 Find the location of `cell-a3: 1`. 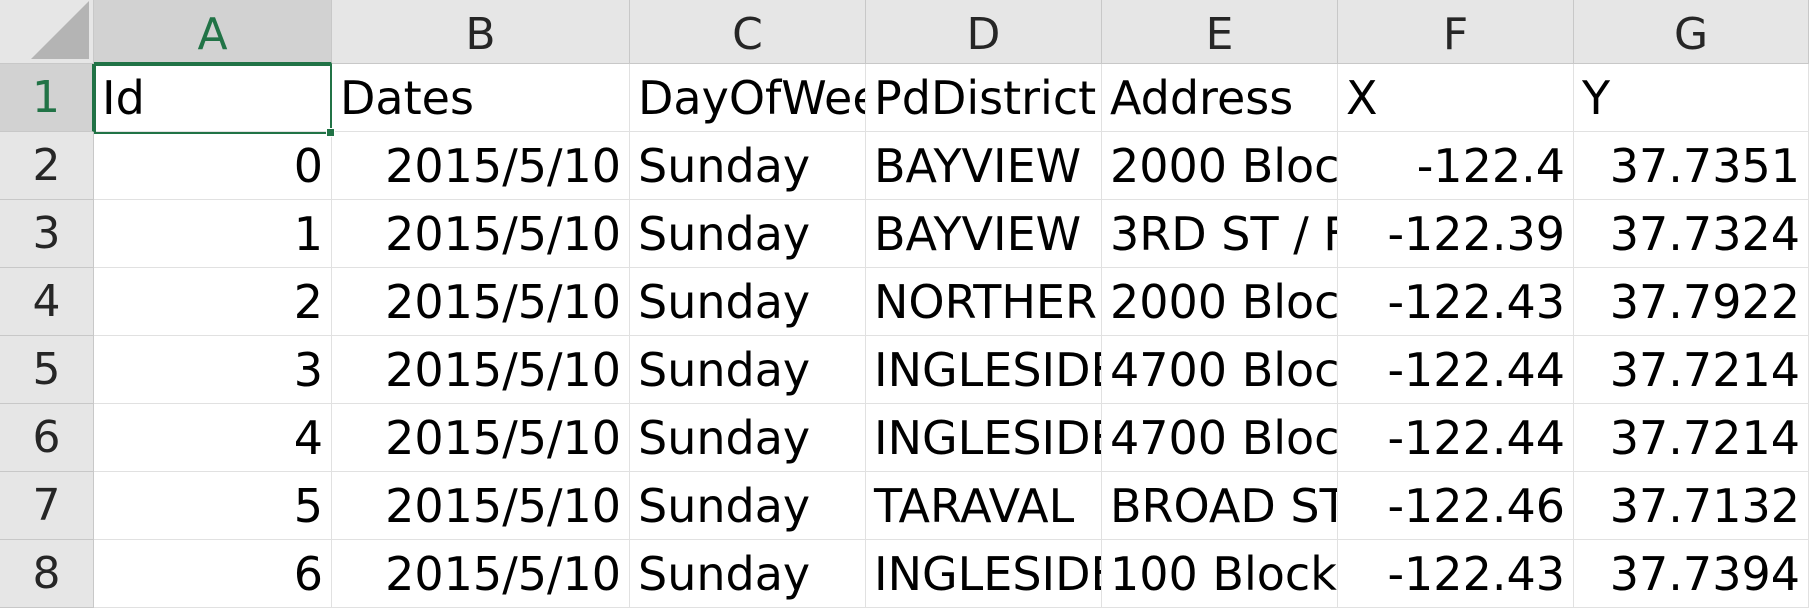

cell-a3: 1 is located at coordinates (213, 234).